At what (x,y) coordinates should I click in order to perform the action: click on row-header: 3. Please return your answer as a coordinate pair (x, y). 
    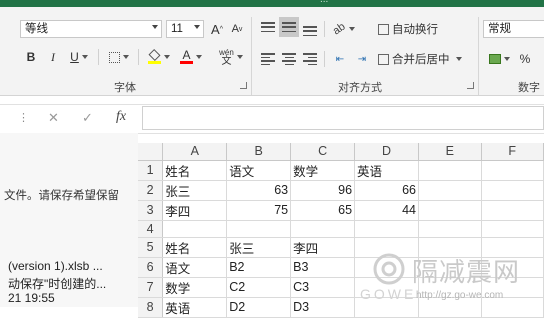
    Looking at the image, I should click on (151, 210).